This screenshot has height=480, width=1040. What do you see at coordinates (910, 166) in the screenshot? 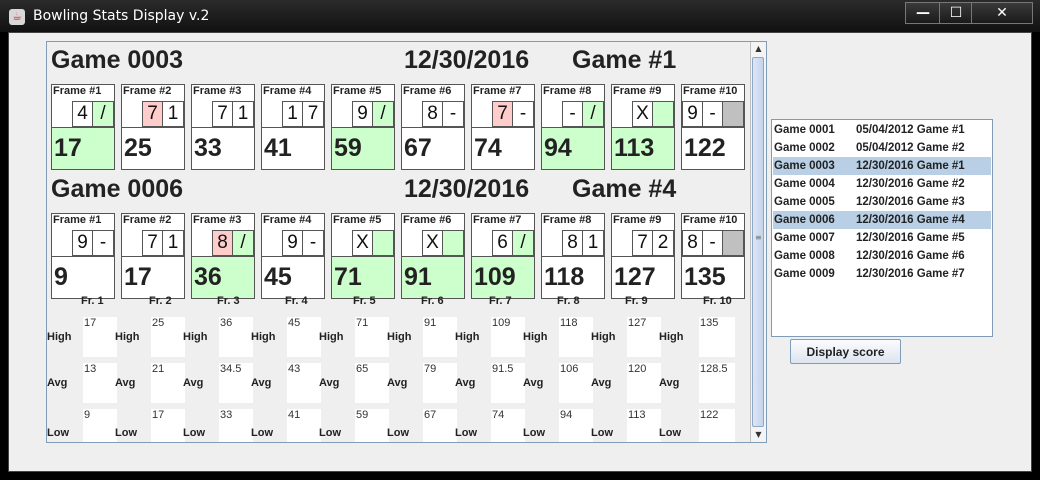
I see `game-list-desc: 12/30/2016 Game #1` at bounding box center [910, 166].